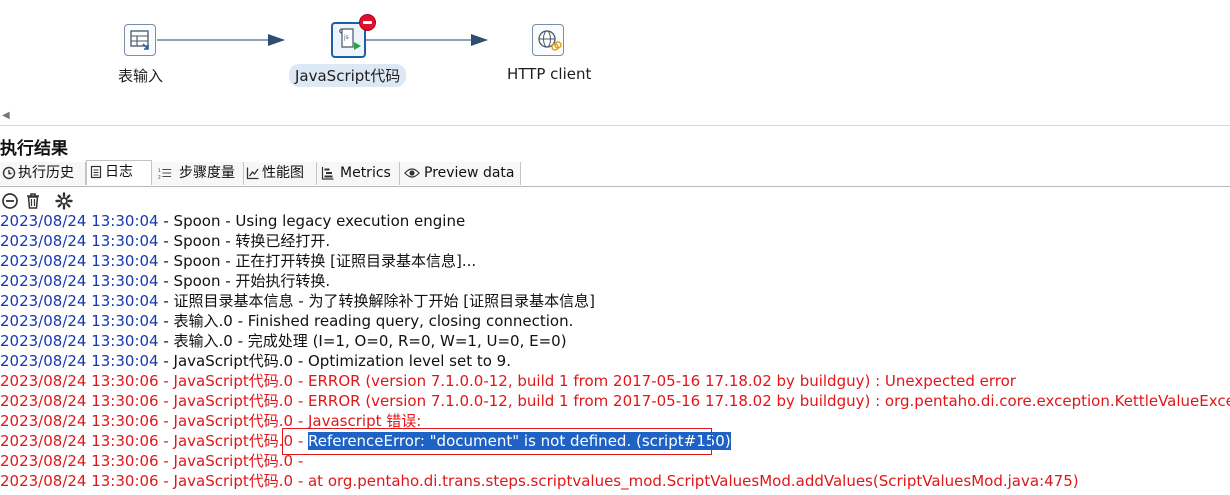 Image resolution: width=1230 pixels, height=495 pixels. I want to click on tab-label: Preview data, so click(469, 173).